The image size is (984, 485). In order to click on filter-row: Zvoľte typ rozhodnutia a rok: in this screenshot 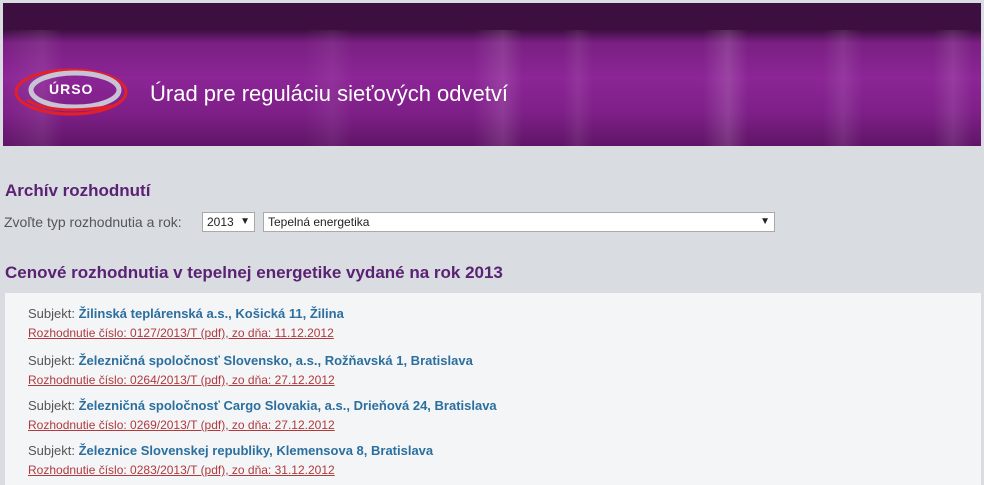, I will do `click(93, 222)`.